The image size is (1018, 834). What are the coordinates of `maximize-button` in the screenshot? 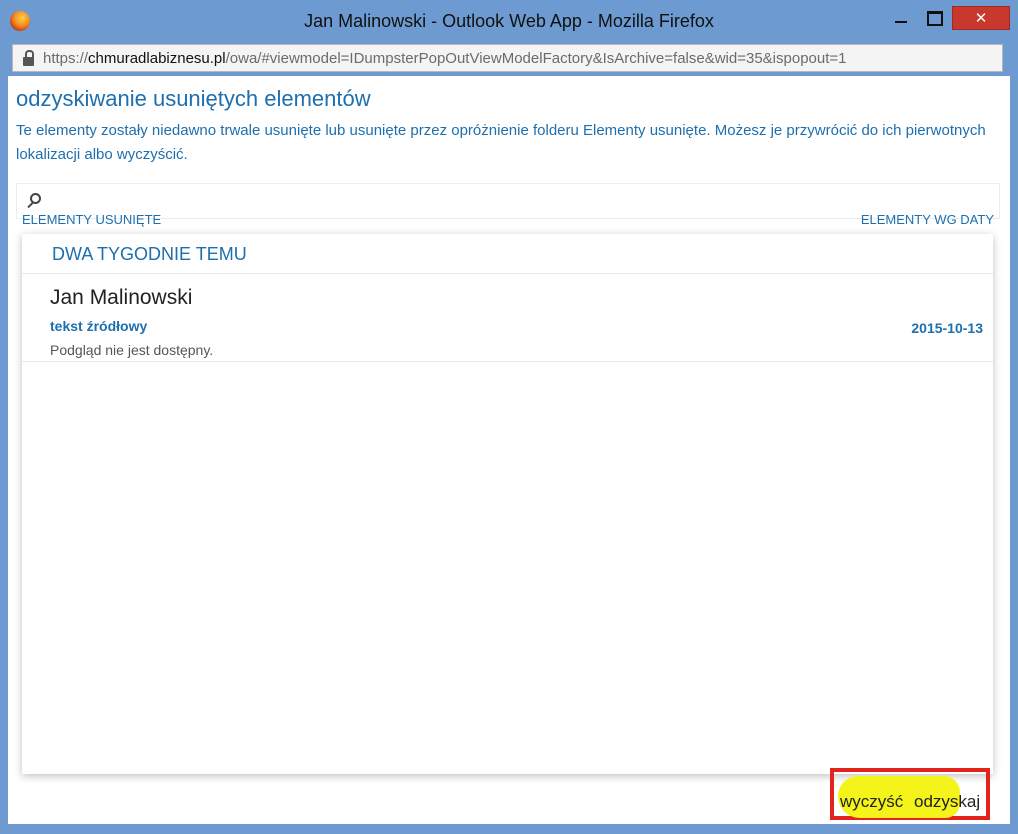 It's located at (935, 18).